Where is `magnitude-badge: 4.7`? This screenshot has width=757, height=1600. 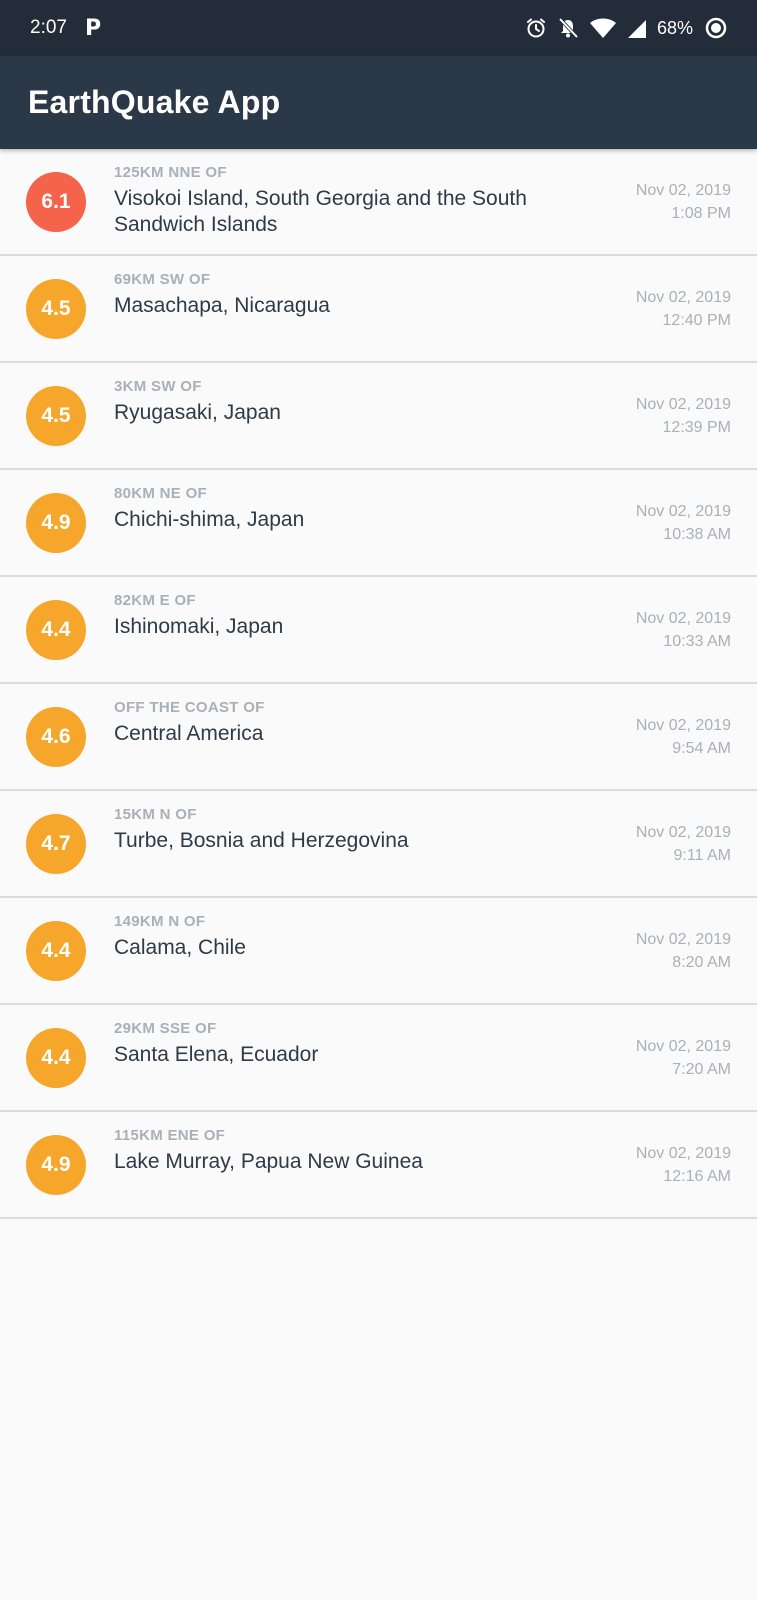 magnitude-badge: 4.7 is located at coordinates (56, 844).